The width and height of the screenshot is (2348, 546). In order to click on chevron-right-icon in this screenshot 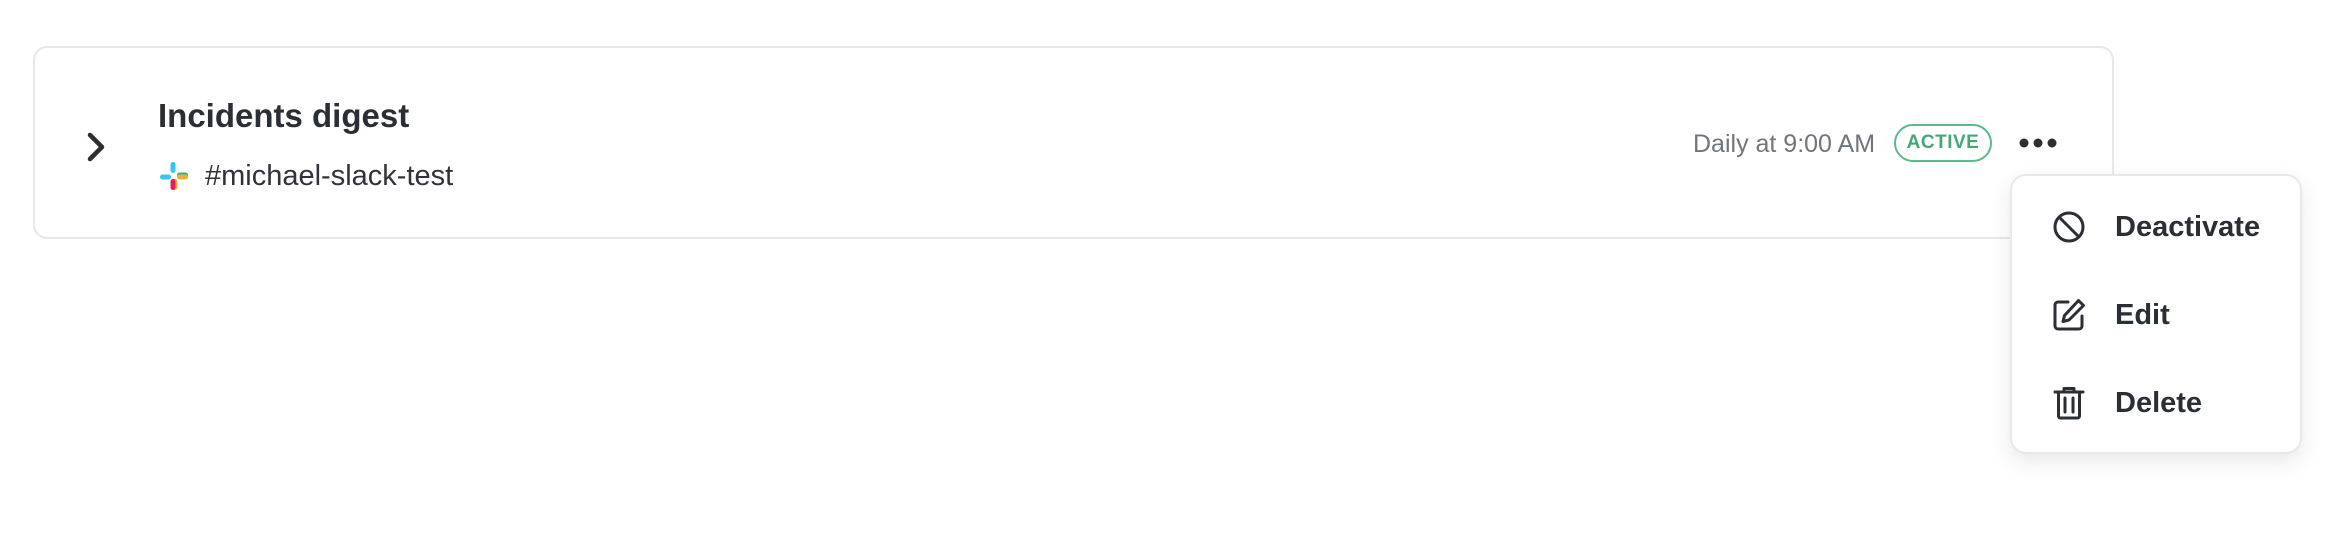, I will do `click(96, 147)`.